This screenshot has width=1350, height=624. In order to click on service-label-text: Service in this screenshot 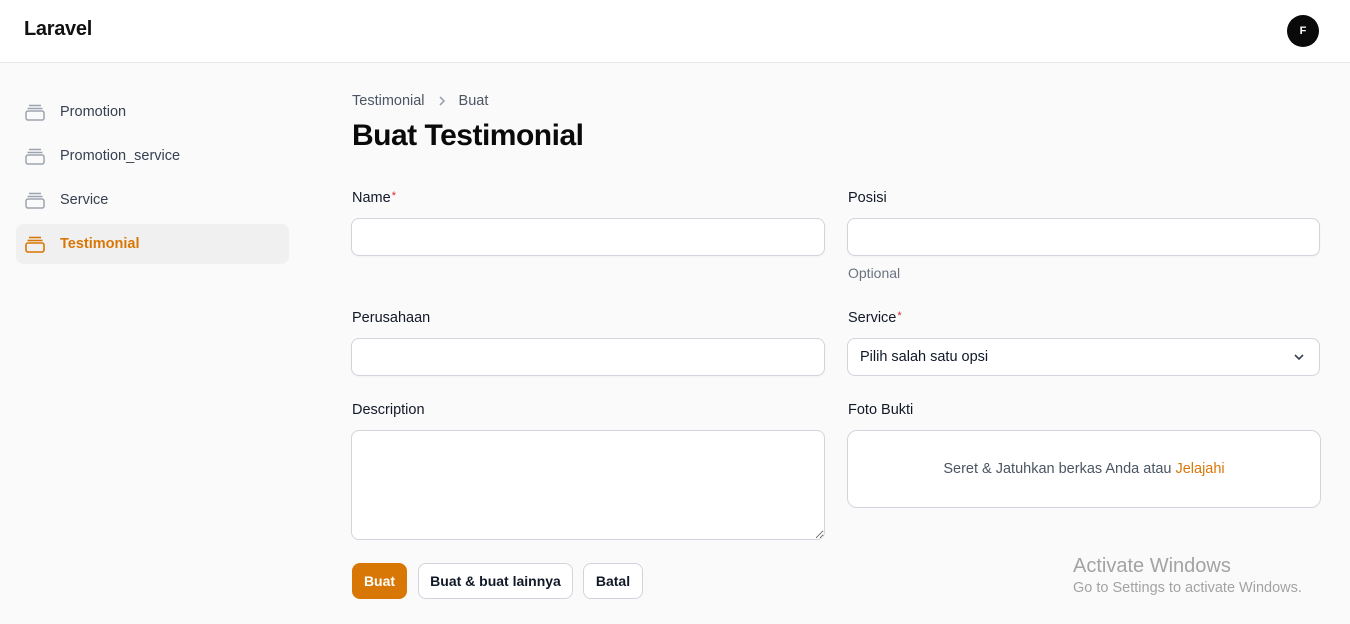, I will do `click(872, 318)`.